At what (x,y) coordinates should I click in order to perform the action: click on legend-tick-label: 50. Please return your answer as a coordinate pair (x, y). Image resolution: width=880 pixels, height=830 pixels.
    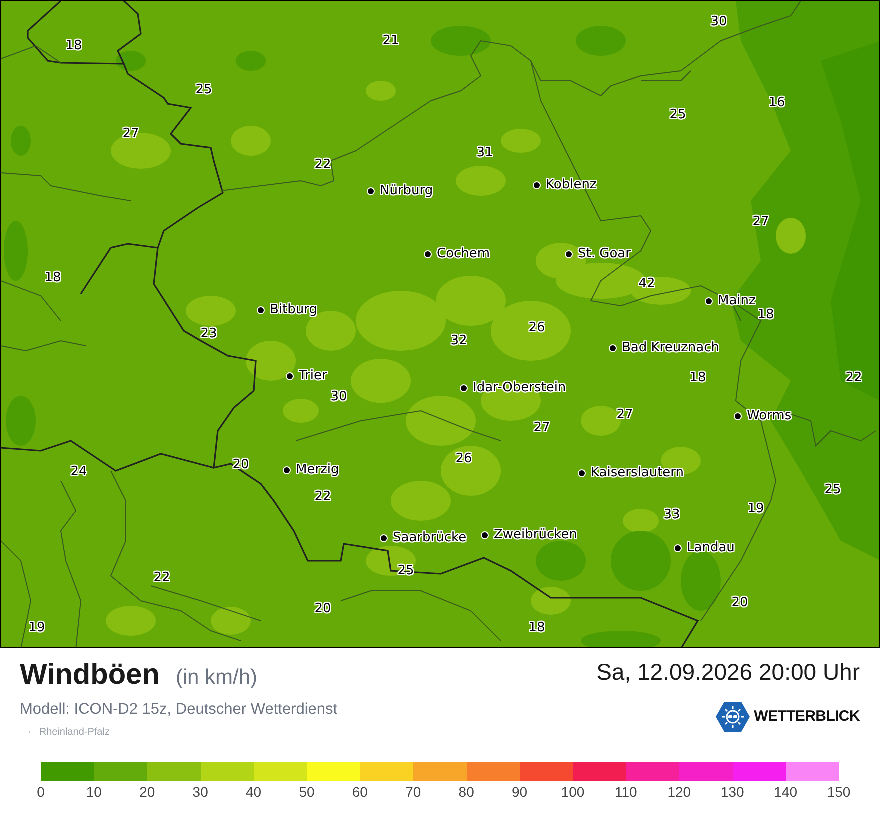
    Looking at the image, I should click on (307, 792).